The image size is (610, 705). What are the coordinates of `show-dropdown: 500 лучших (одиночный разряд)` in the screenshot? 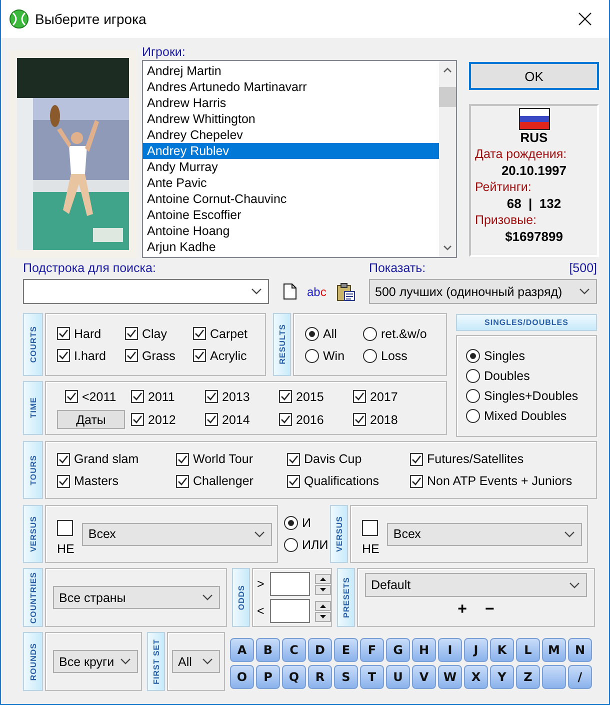 It's located at (483, 291).